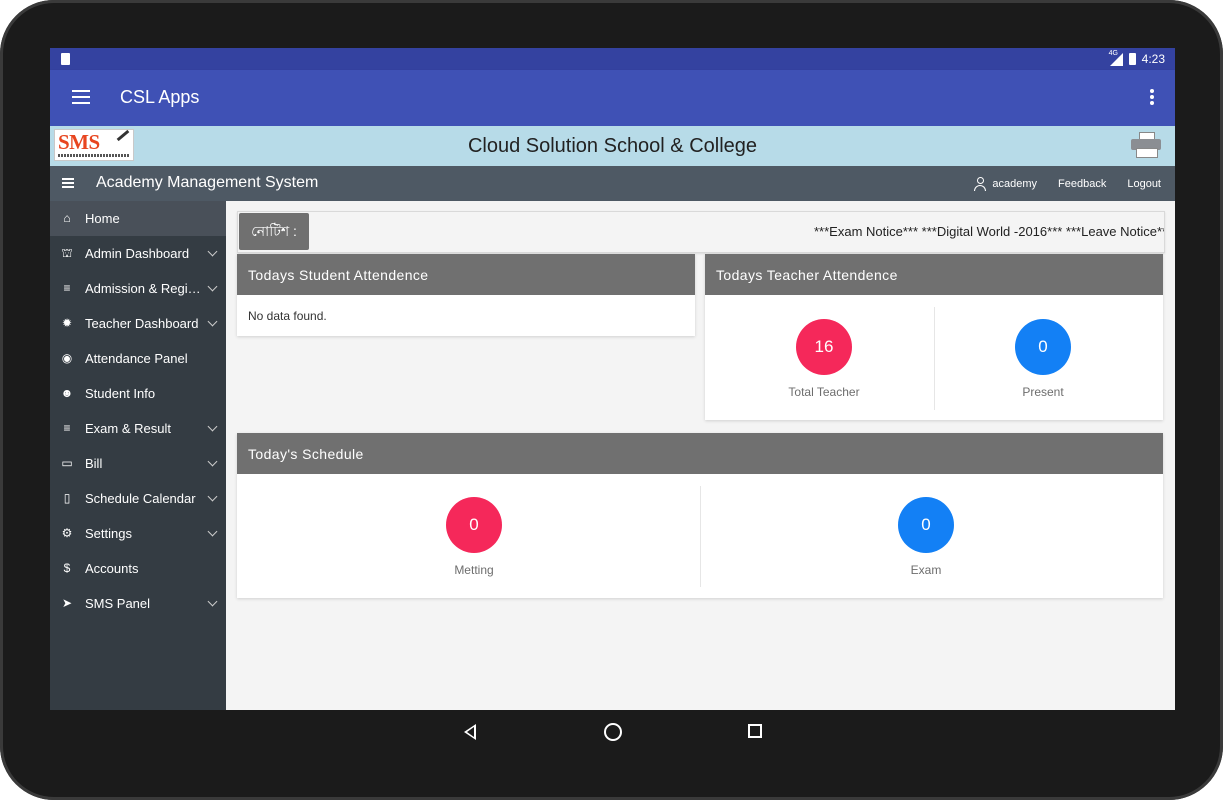  I want to click on school-header: SMS Cloud Solution School & College, so click(612, 146).